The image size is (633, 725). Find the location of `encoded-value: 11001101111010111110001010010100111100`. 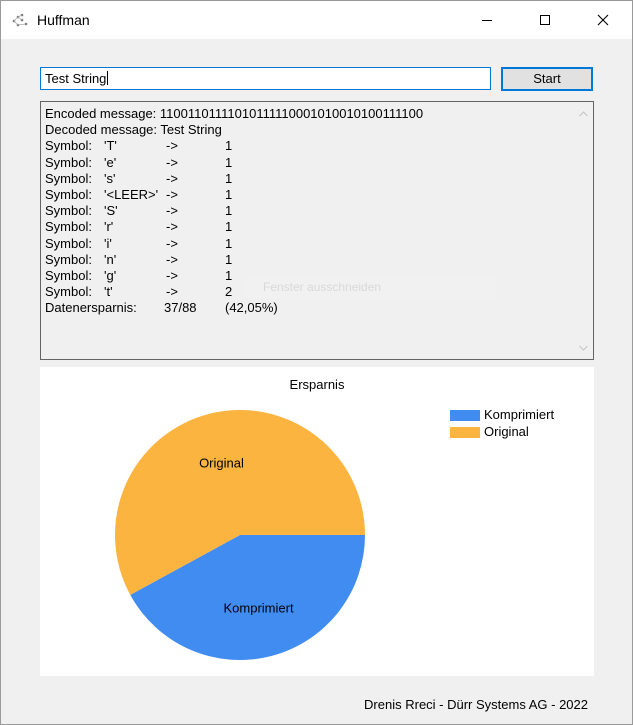

encoded-value: 11001101111010111110001010010100111100 is located at coordinates (291, 113).